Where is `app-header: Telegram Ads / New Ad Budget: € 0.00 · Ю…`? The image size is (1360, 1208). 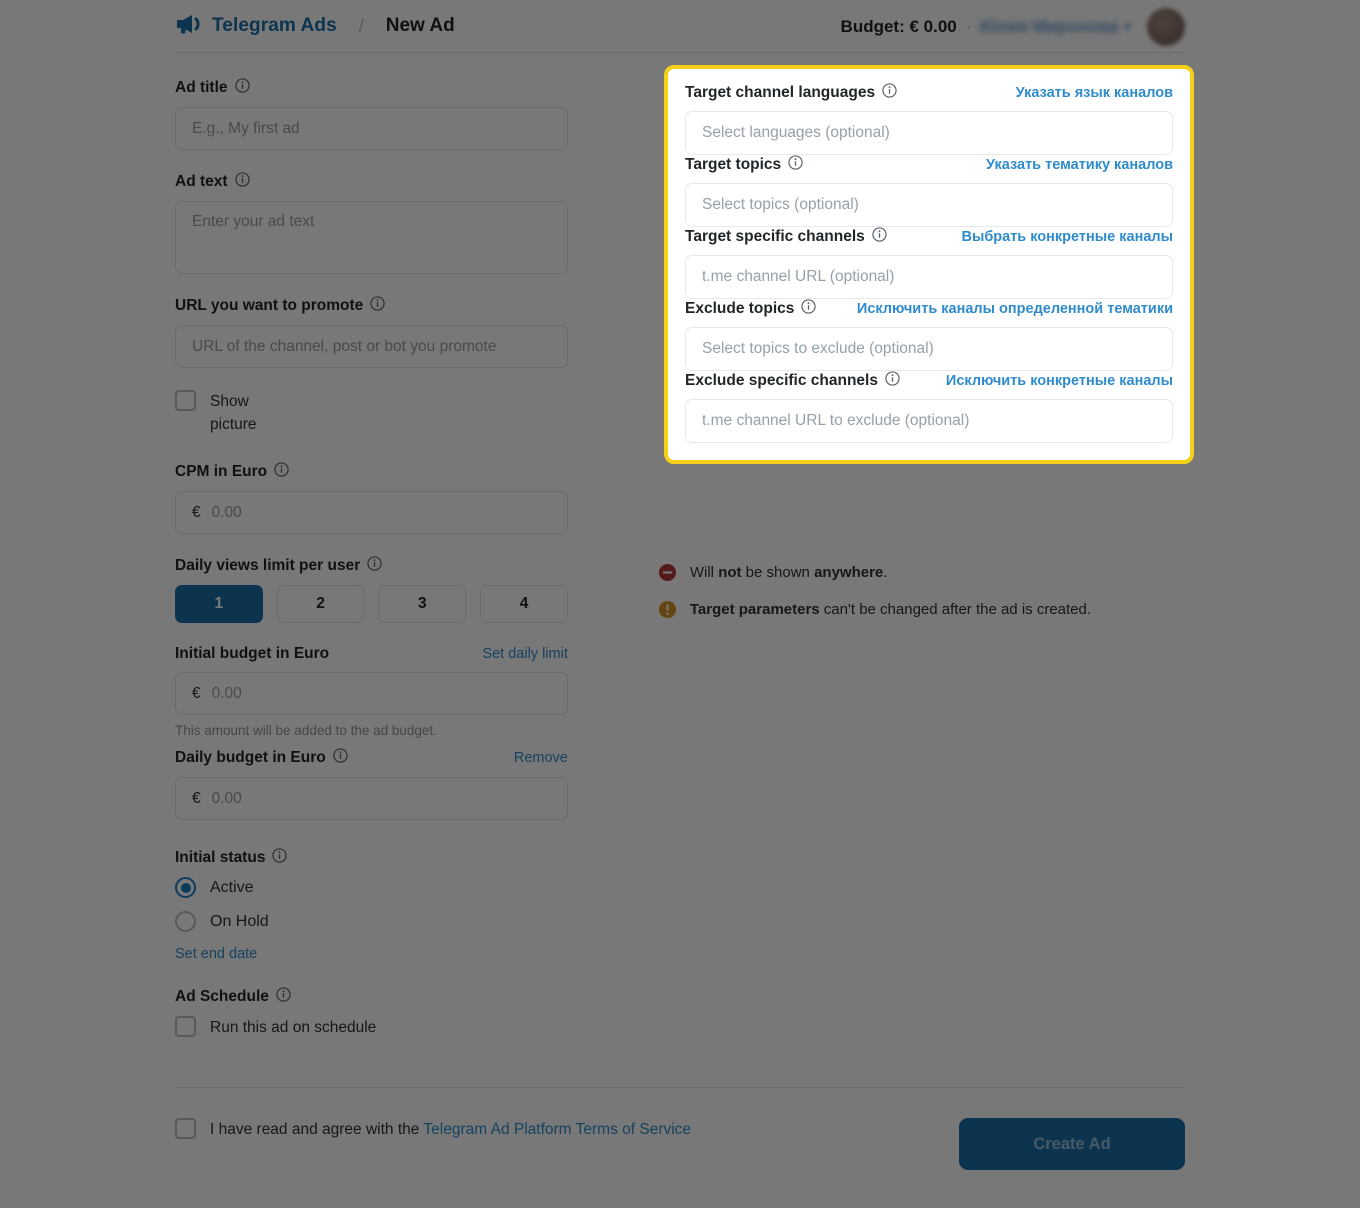
app-header: Telegram Ads / New Ad Budget: € 0.00 · Ю… is located at coordinates (680, 26).